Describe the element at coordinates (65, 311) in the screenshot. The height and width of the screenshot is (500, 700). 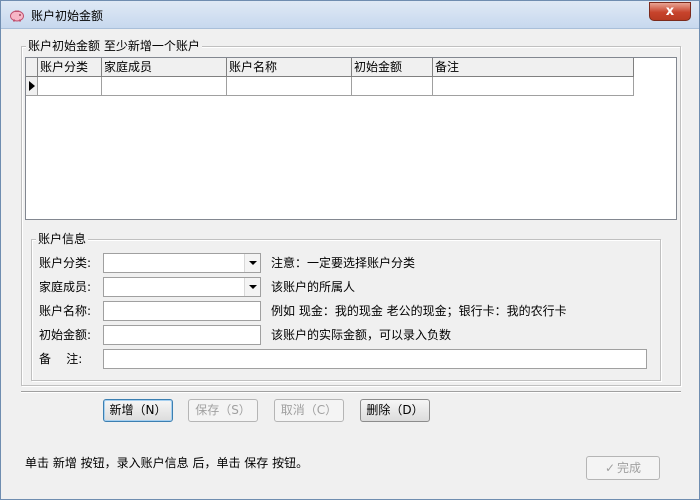
I see `account-name-label: 账户名称:` at that location.